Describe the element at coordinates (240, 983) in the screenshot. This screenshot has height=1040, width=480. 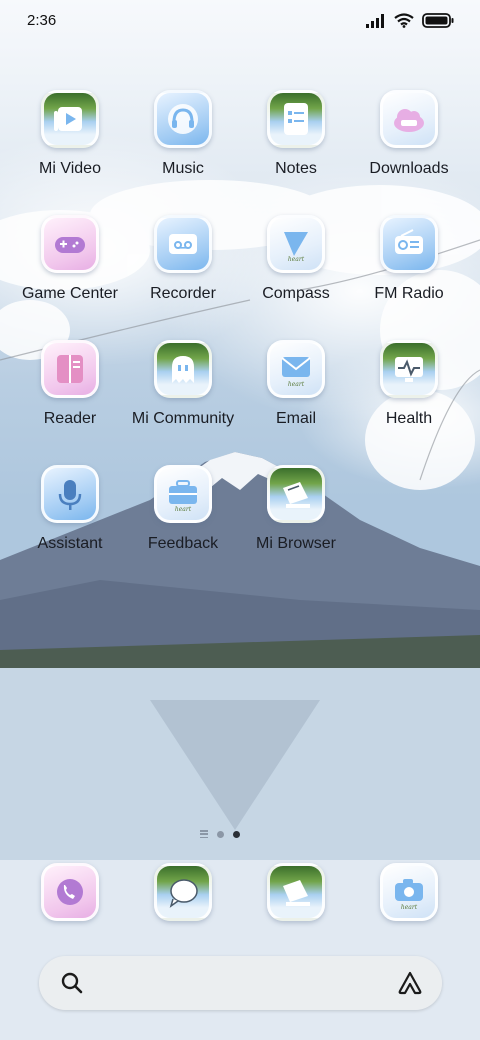
I see `search-bar` at that location.